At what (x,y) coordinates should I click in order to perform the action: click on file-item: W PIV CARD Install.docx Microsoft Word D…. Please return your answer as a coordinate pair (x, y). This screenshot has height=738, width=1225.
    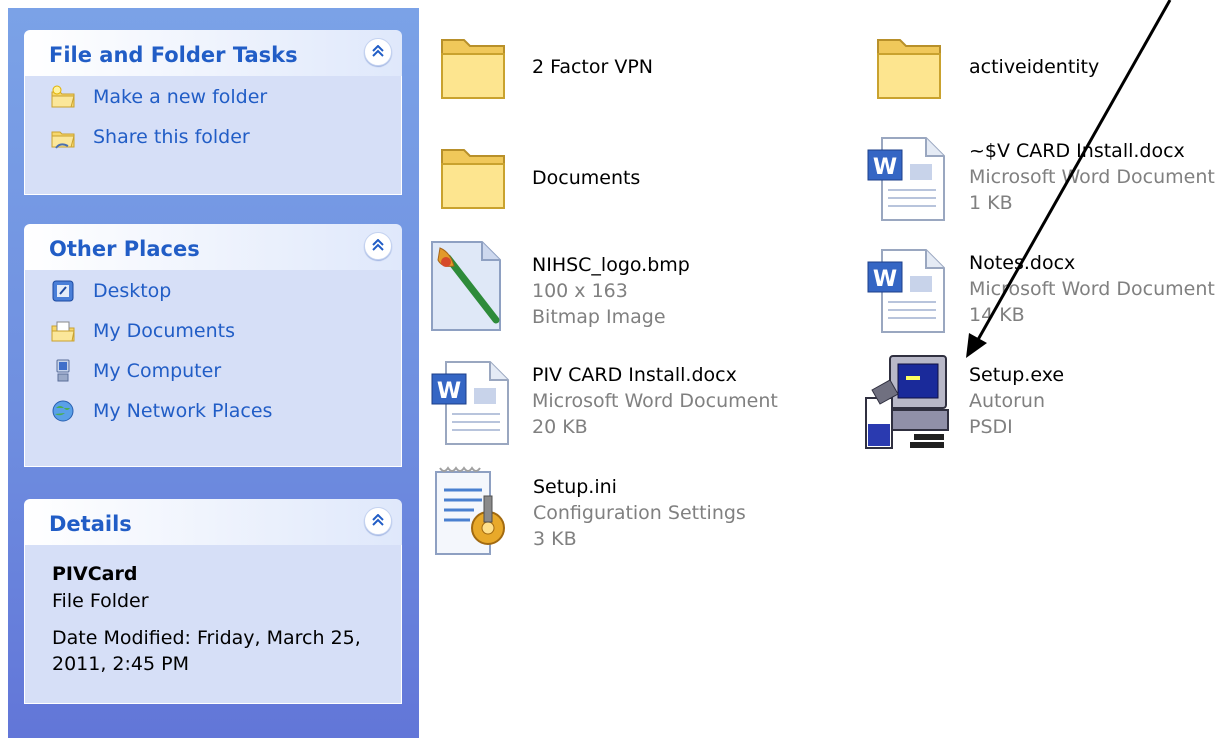
    Looking at the image, I should click on (610, 405).